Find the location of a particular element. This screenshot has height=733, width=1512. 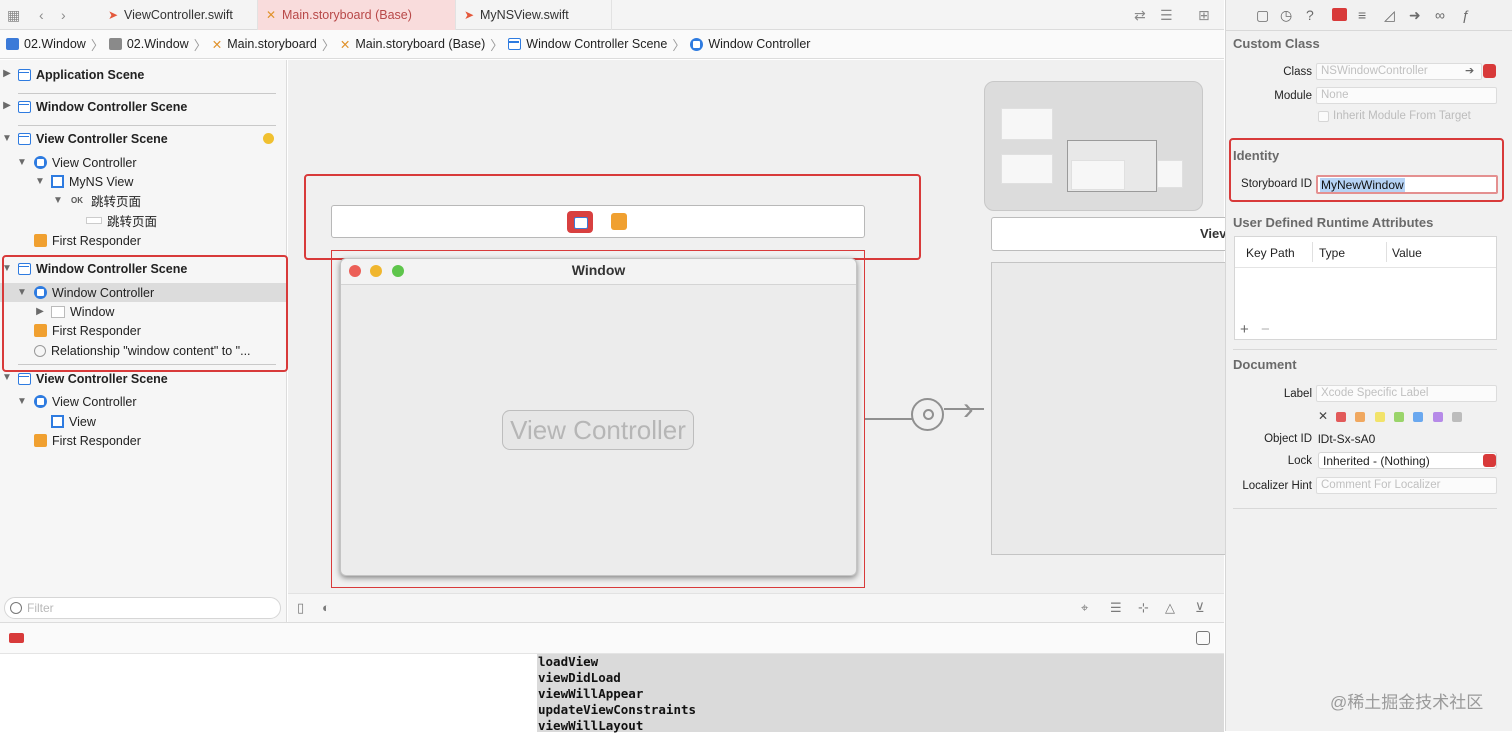

breadcrumb-item-scene: Window Controller Scene is located at coordinates (587, 44).